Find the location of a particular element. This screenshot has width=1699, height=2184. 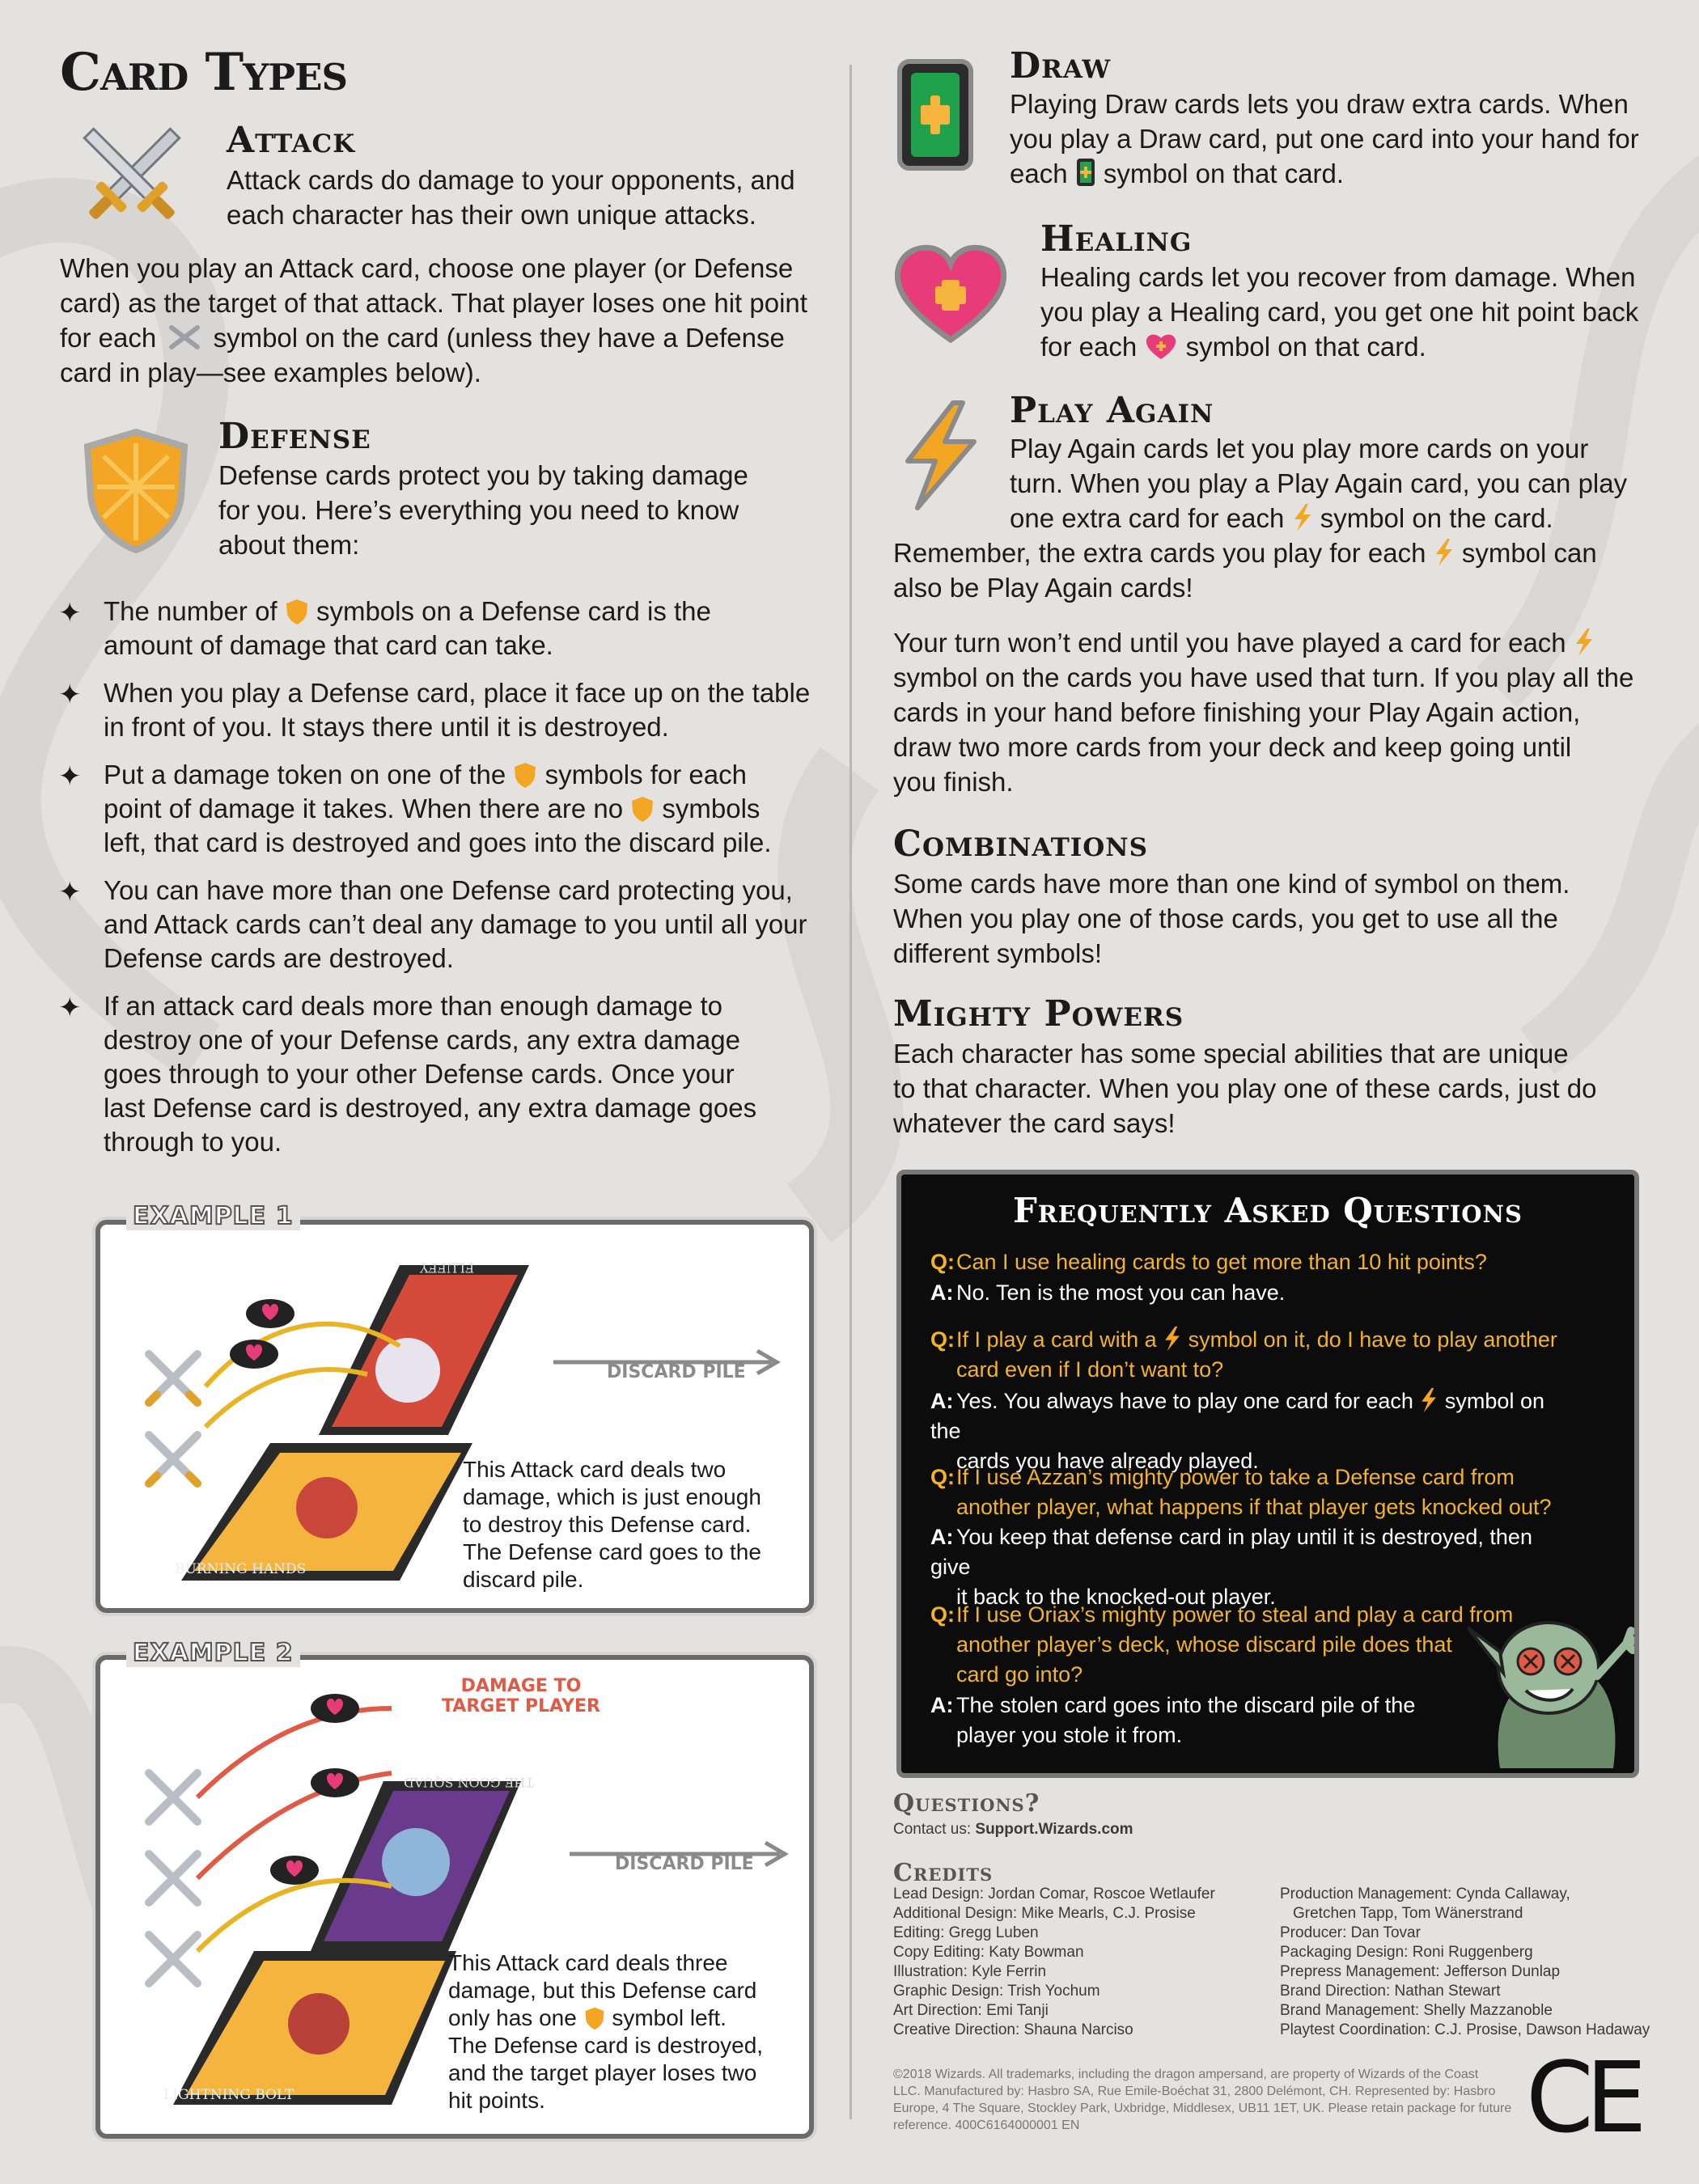

play-again-text: symbol on the card. is located at coordinates (1436, 518).